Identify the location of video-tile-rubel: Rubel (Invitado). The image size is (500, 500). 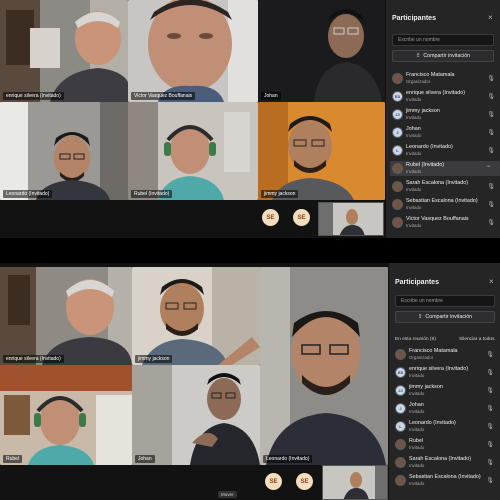
(193, 151).